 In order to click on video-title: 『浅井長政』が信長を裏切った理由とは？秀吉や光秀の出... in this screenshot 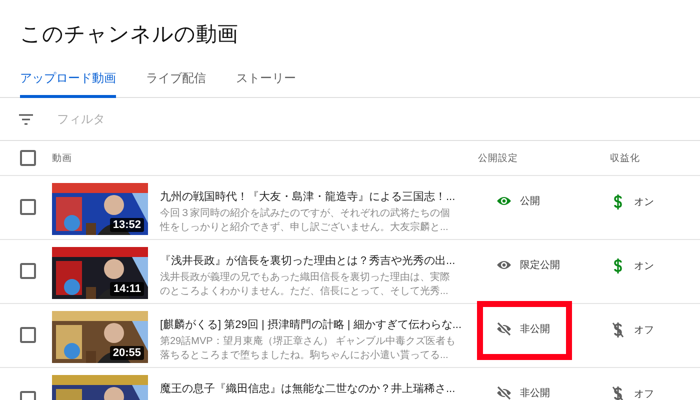, I will do `click(316, 260)`.